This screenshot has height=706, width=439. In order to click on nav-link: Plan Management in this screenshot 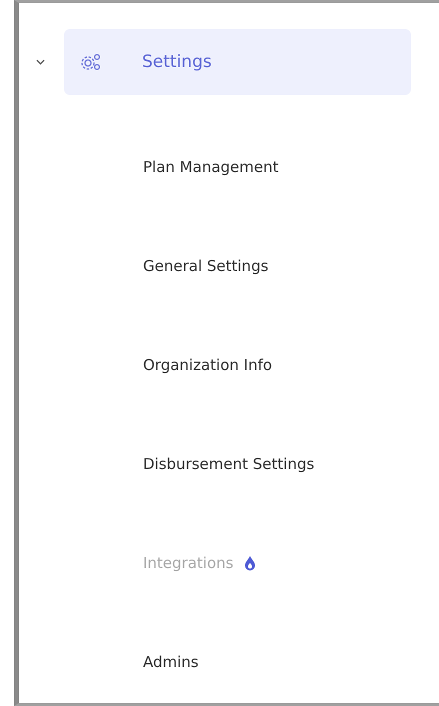, I will do `click(210, 167)`.